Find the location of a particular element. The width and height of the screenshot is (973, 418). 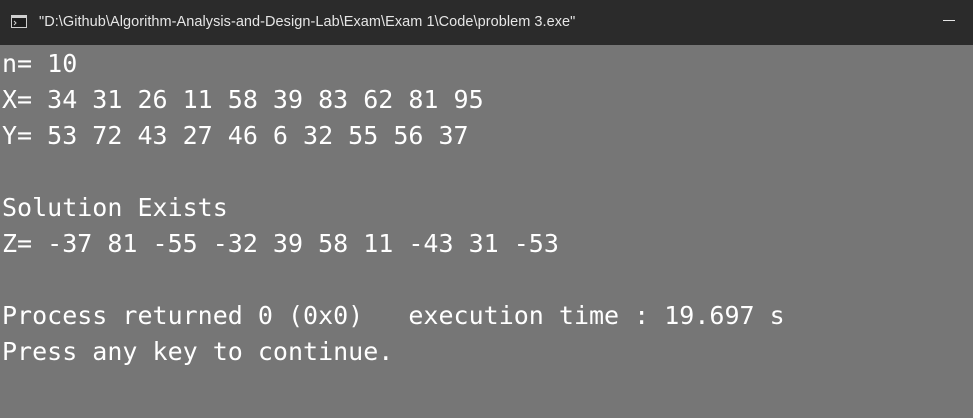

console-line-press-any-key: Press any key to continue. is located at coordinates (198, 351).